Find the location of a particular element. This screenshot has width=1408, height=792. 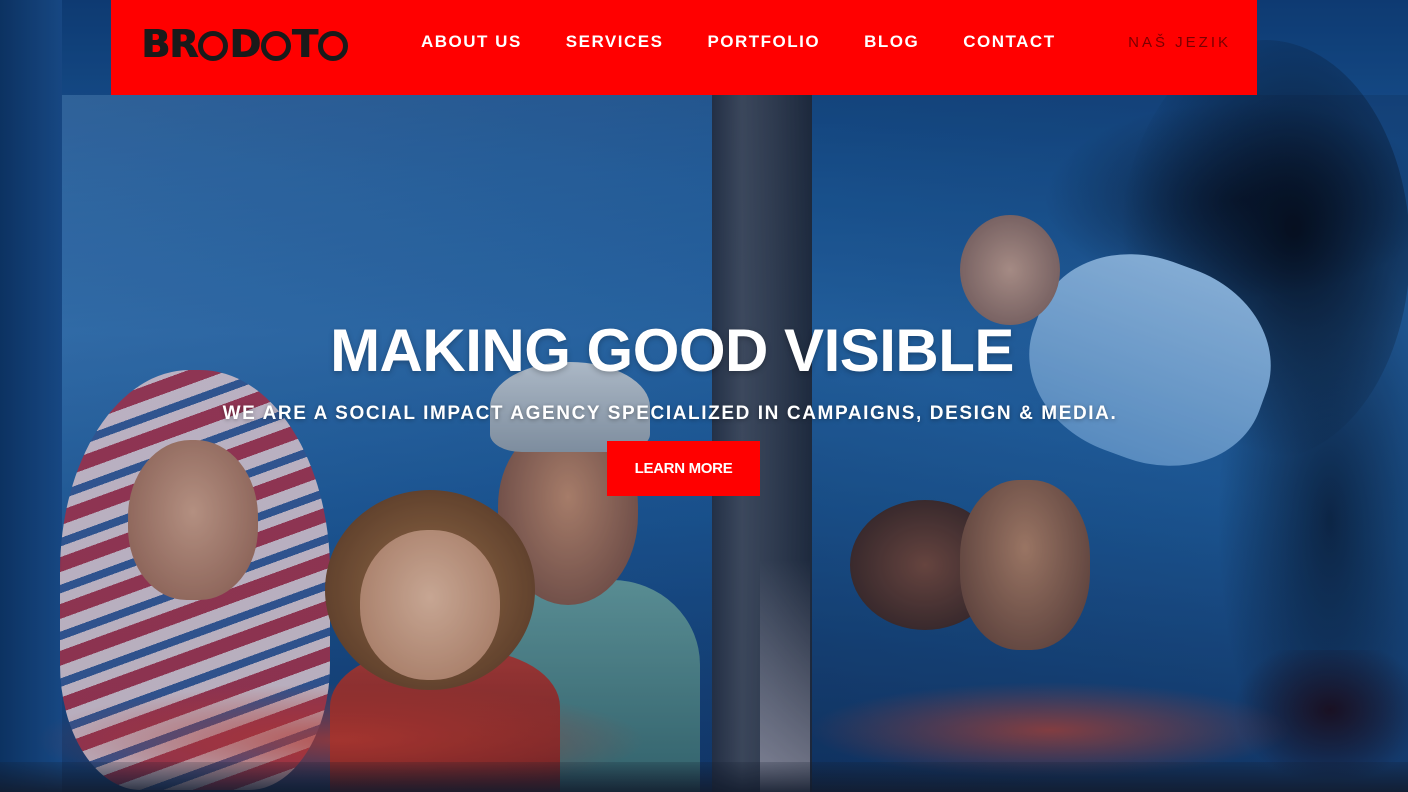

nav-about-us: ABOUT US is located at coordinates (471, 42).